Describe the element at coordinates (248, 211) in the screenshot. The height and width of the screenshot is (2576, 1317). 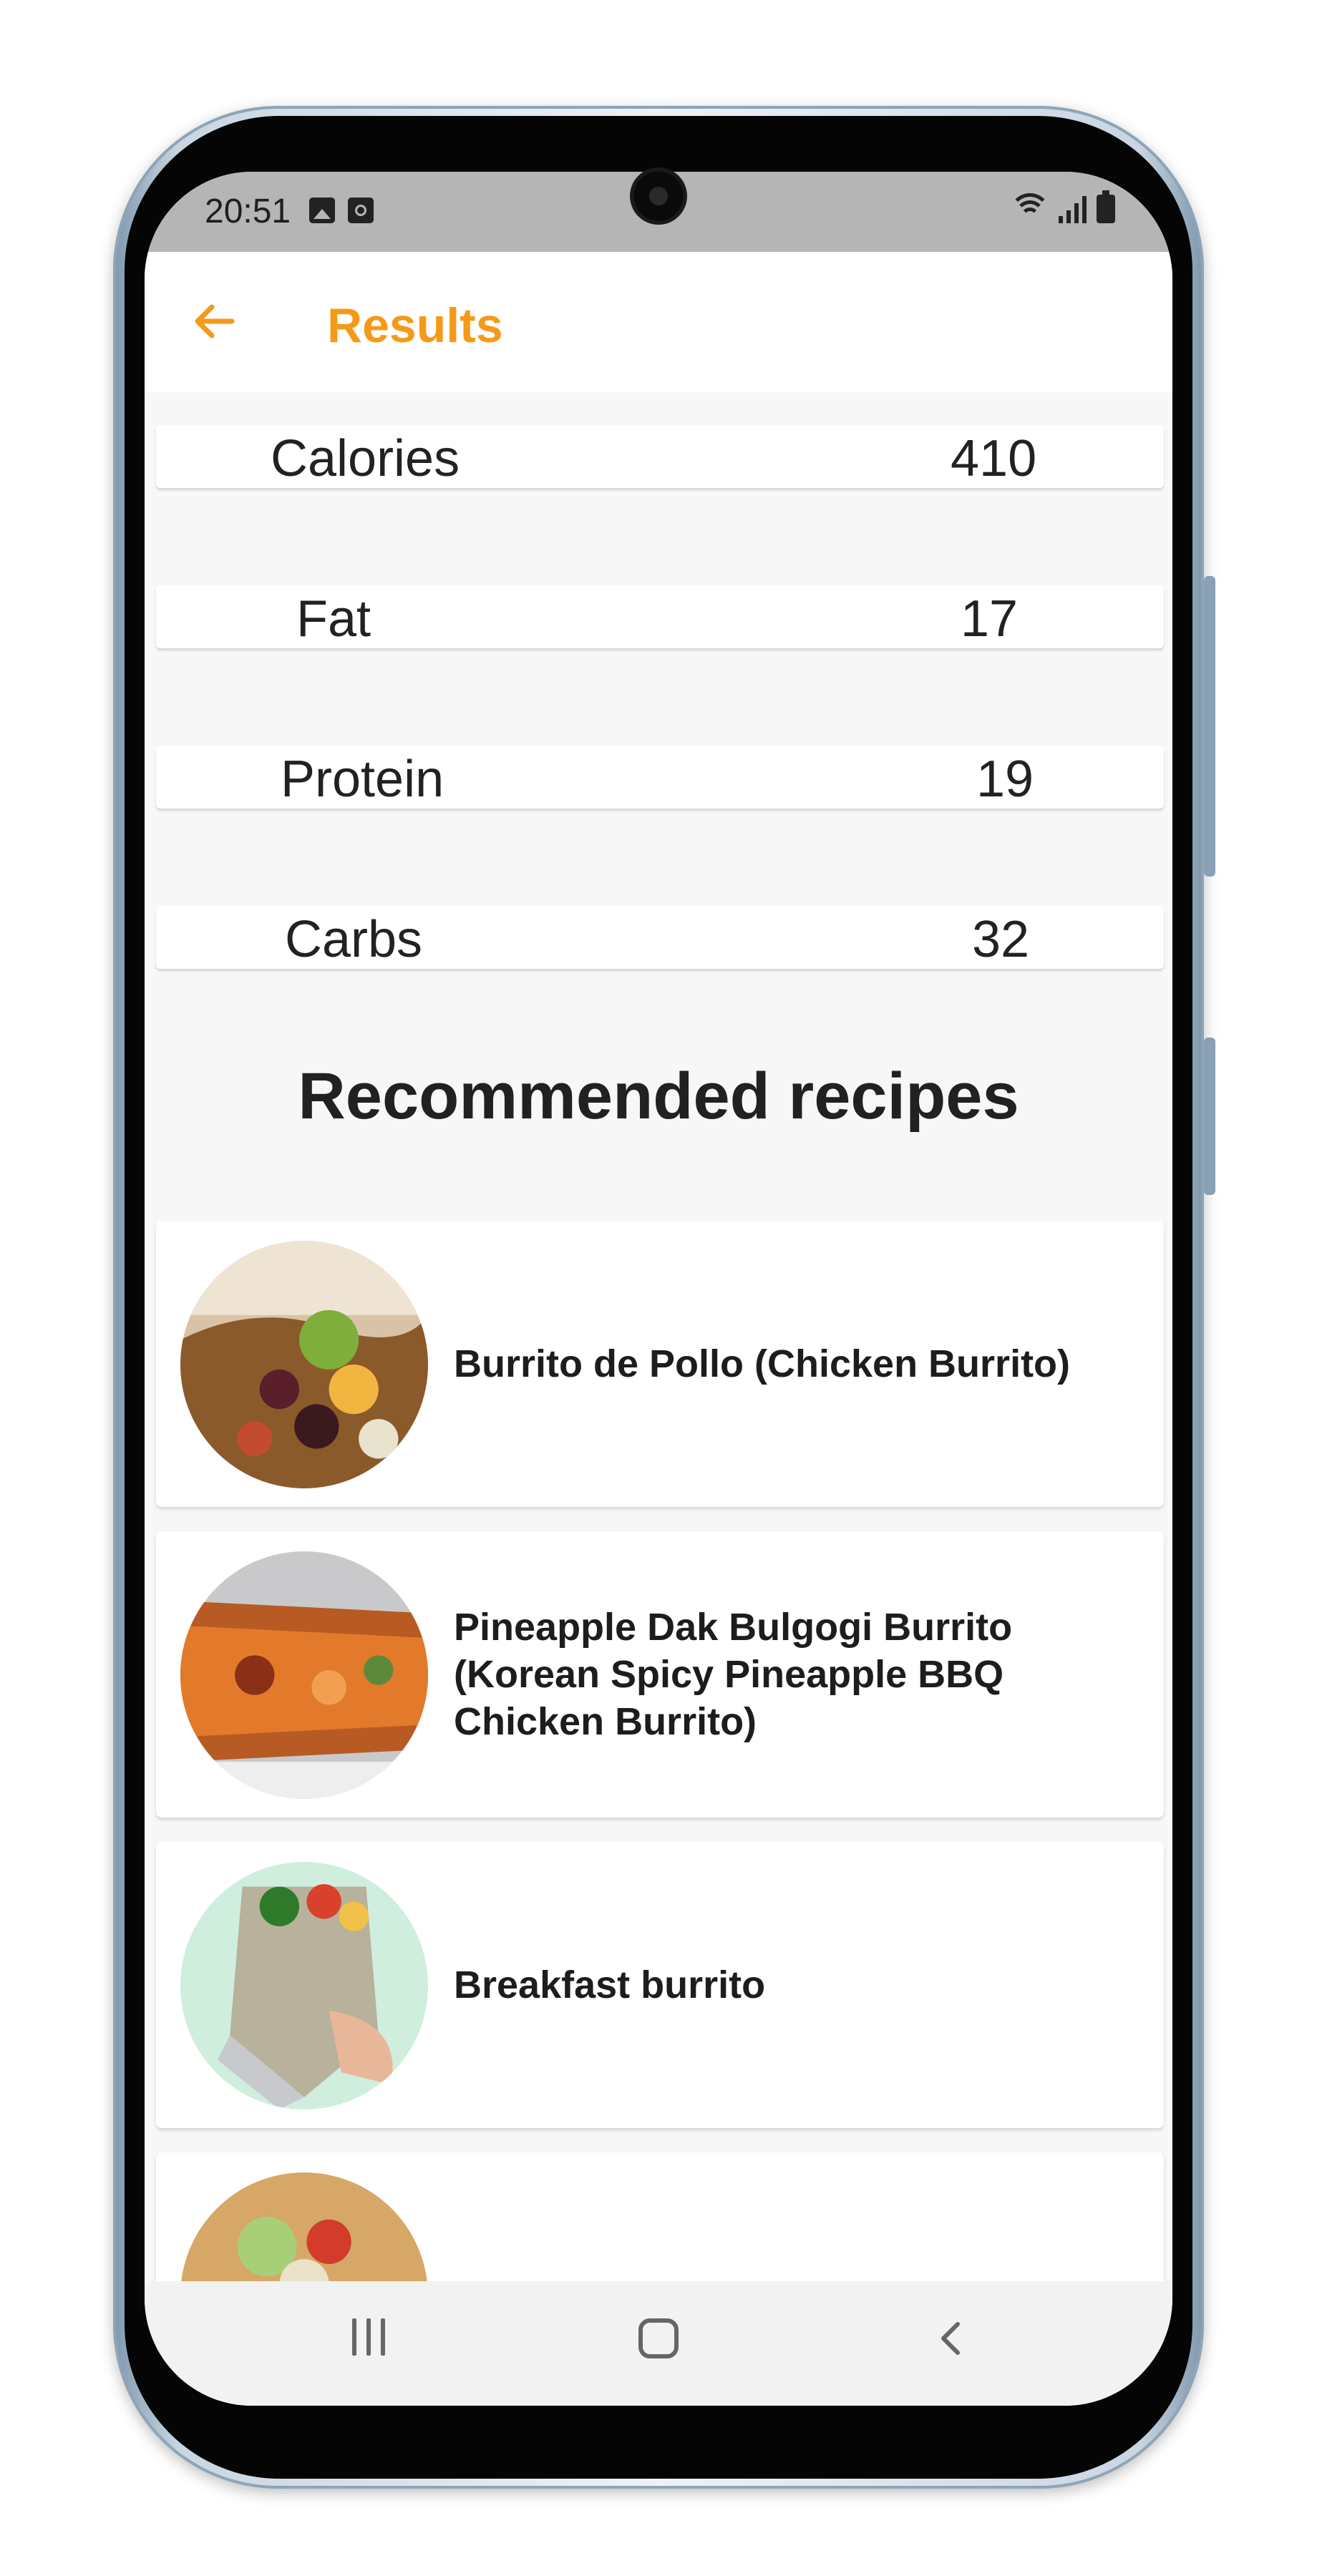
I see `status-time: 20:51` at that location.